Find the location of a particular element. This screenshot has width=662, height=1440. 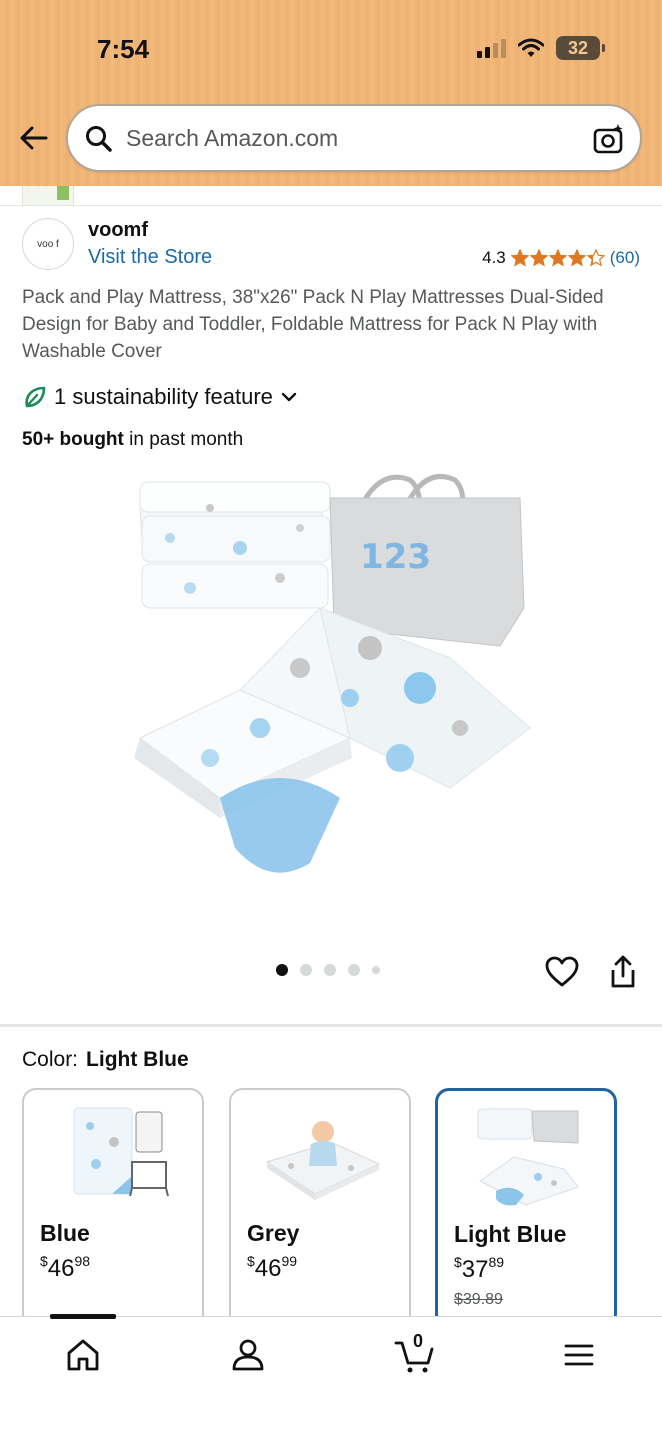

image-carousel-dots is located at coordinates (328, 970).